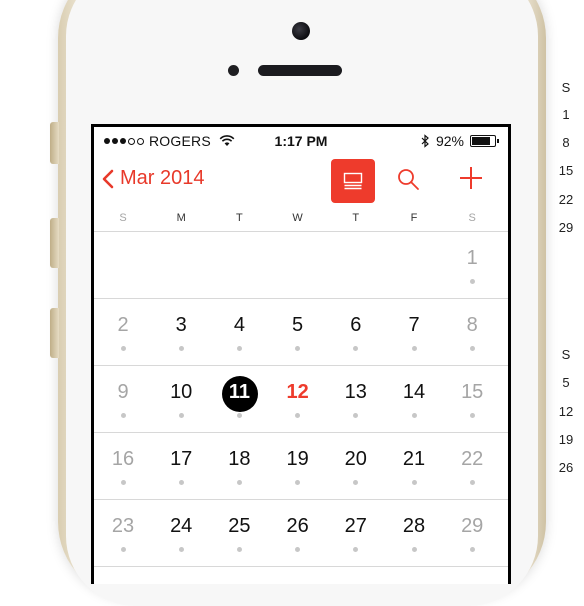 The width and height of the screenshot is (584, 606). What do you see at coordinates (472, 325) in the screenshot?
I see `day-number: 8` at bounding box center [472, 325].